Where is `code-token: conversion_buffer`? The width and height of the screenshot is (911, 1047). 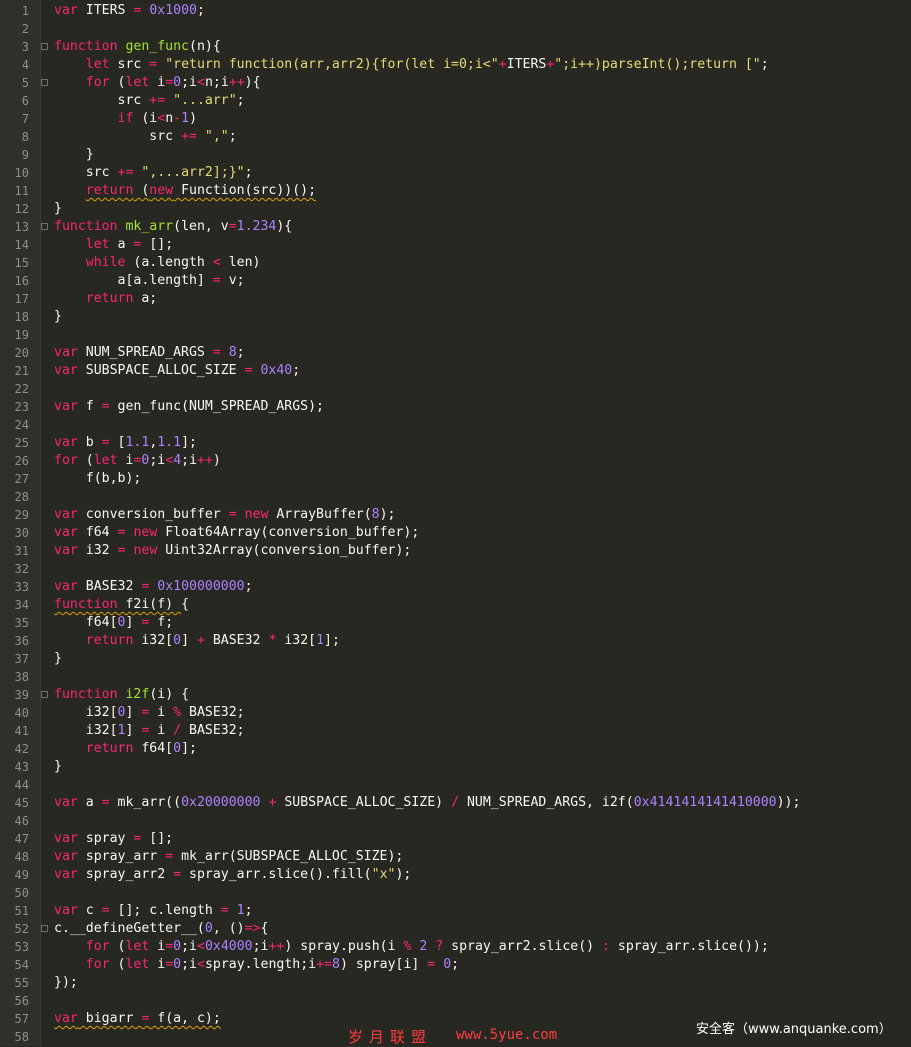
code-token: conversion_buffer is located at coordinates (153, 514).